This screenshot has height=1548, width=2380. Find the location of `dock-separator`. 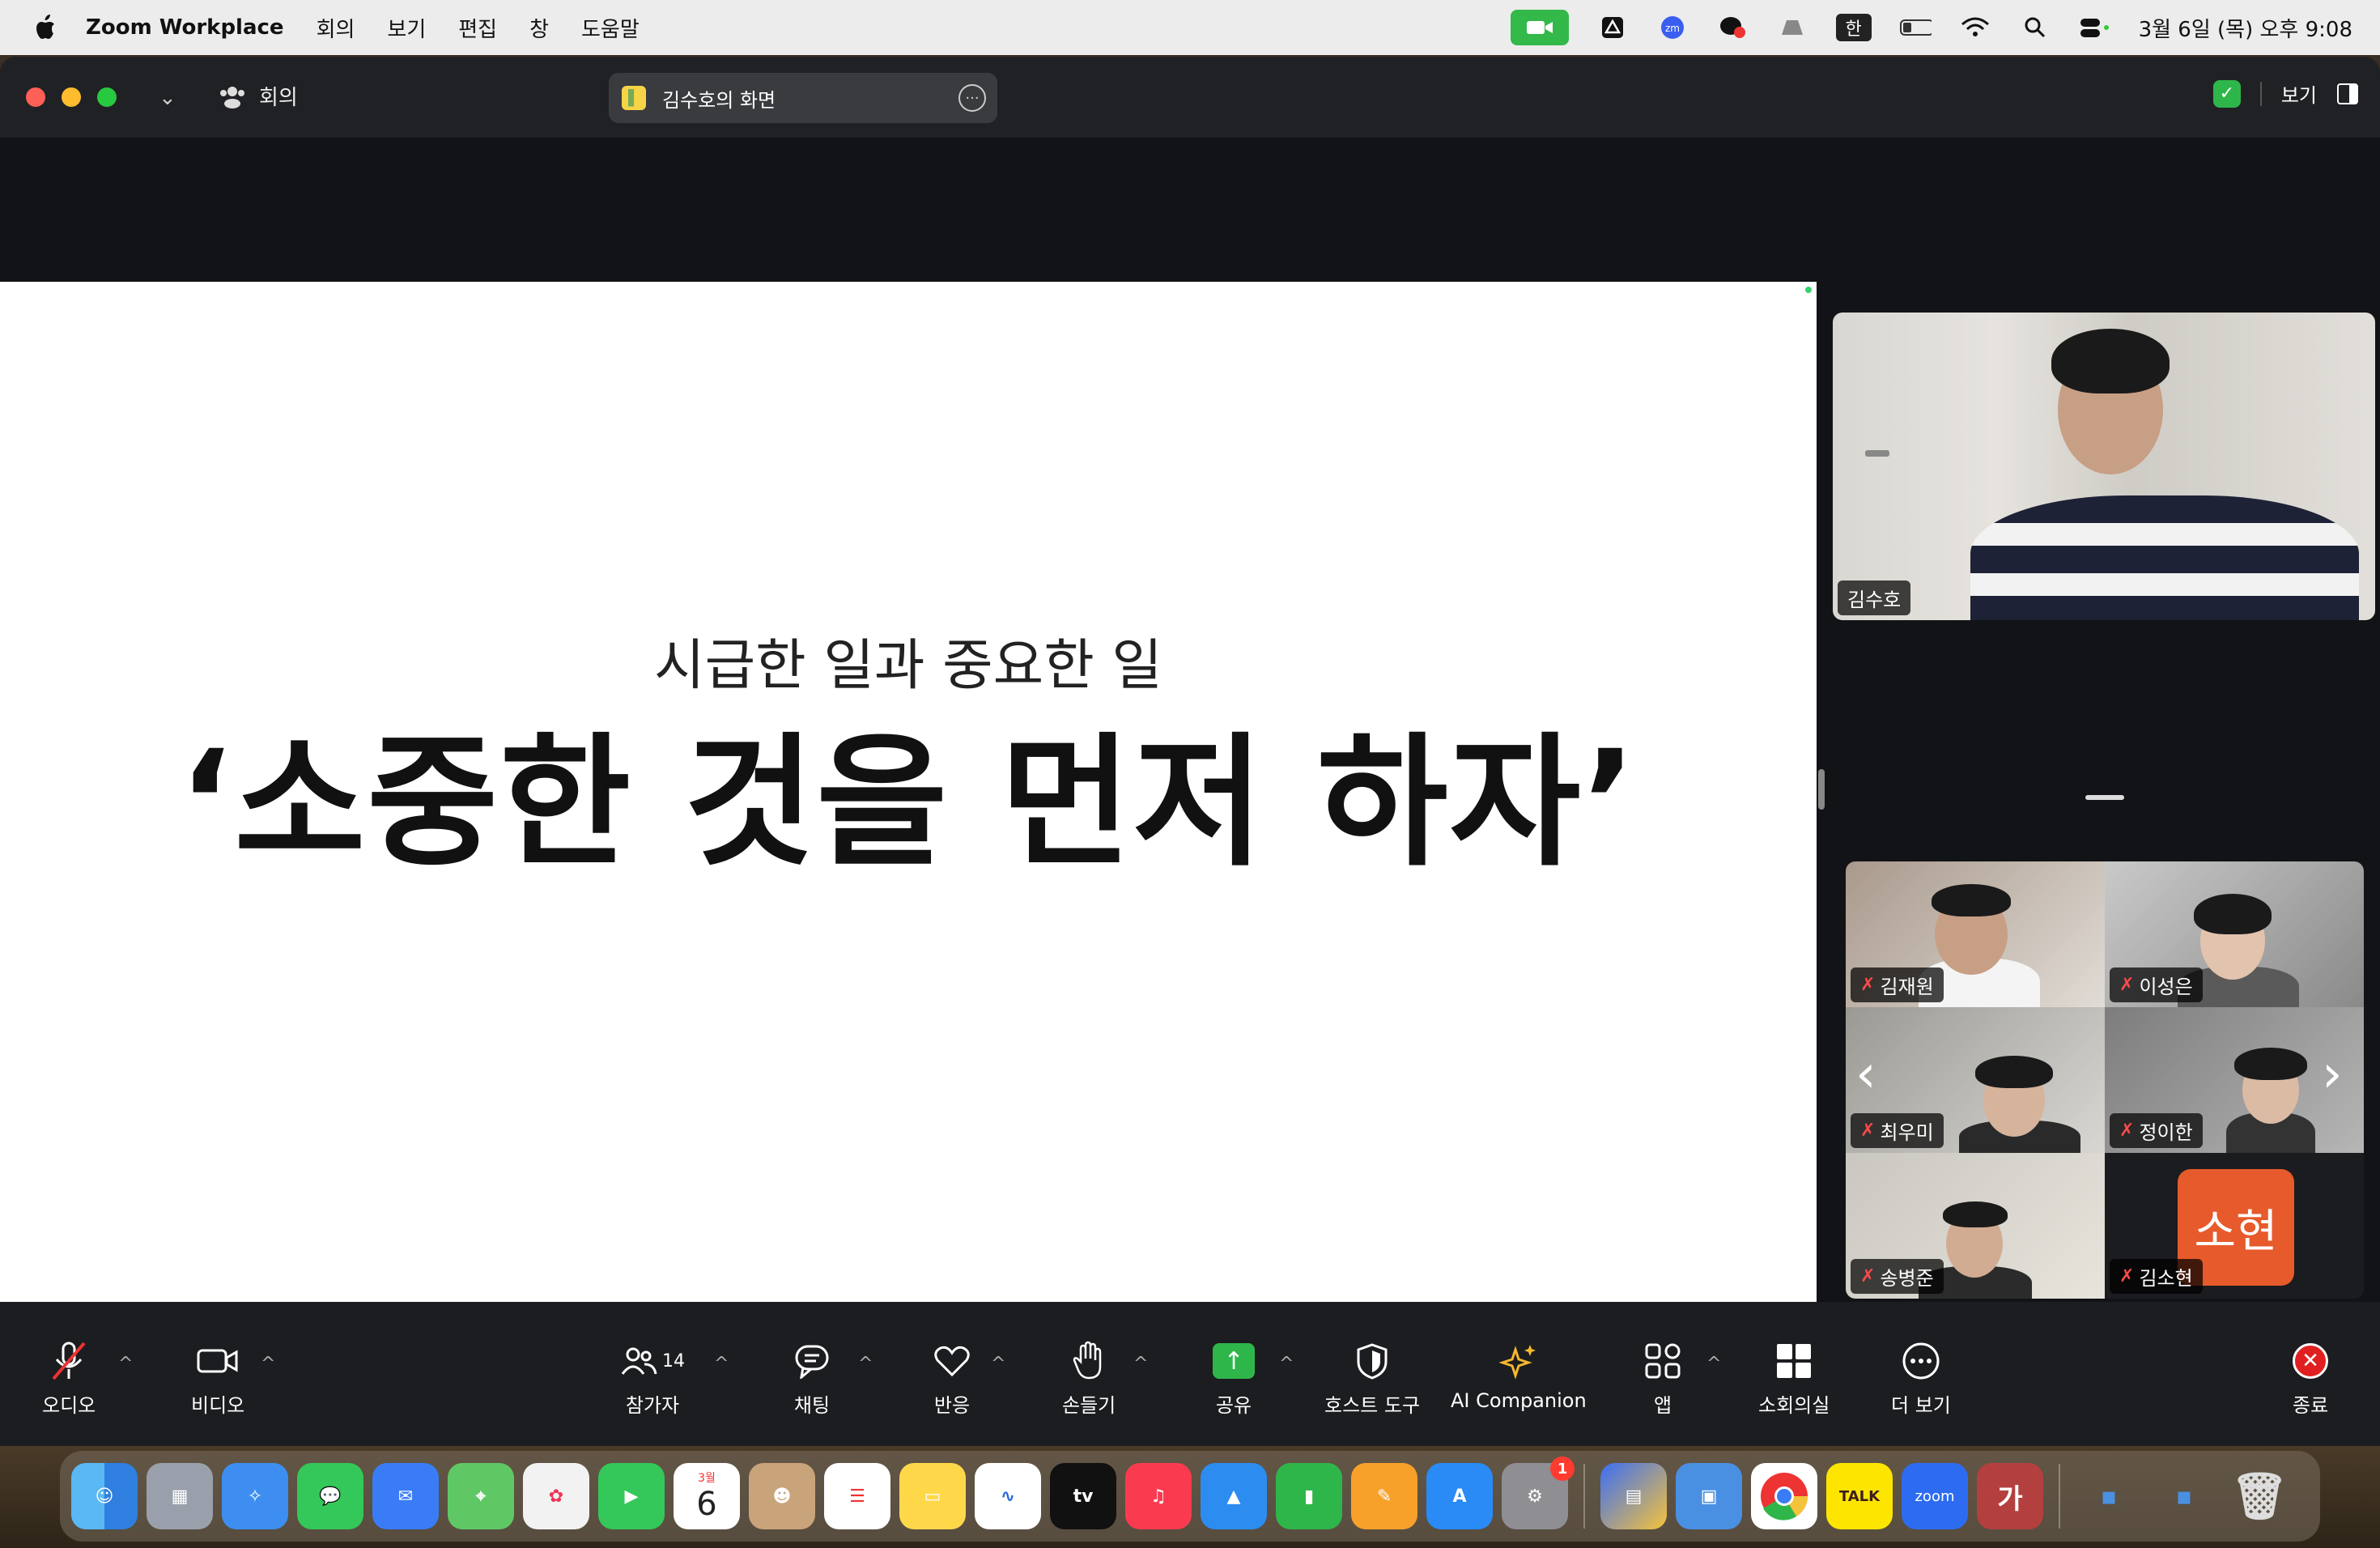

dock-separator is located at coordinates (2059, 1497).